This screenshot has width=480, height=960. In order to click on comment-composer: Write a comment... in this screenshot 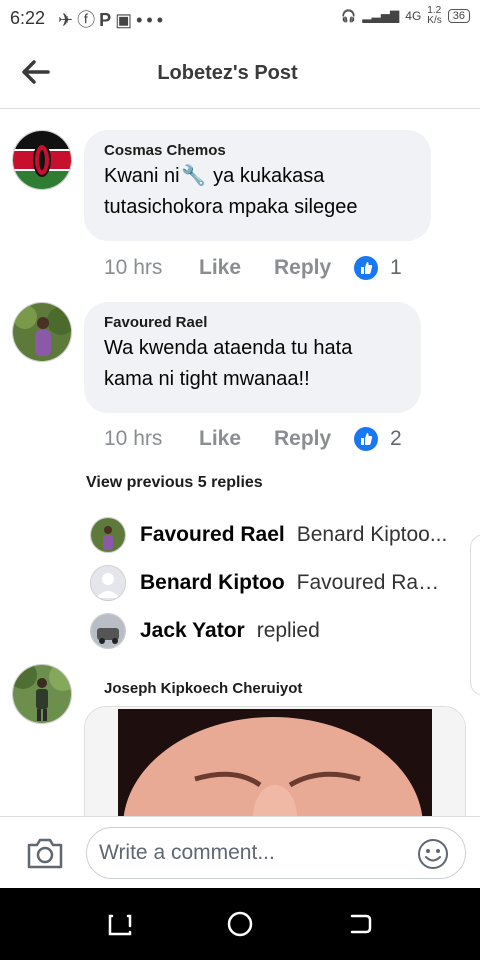, I will do `click(240, 852)`.